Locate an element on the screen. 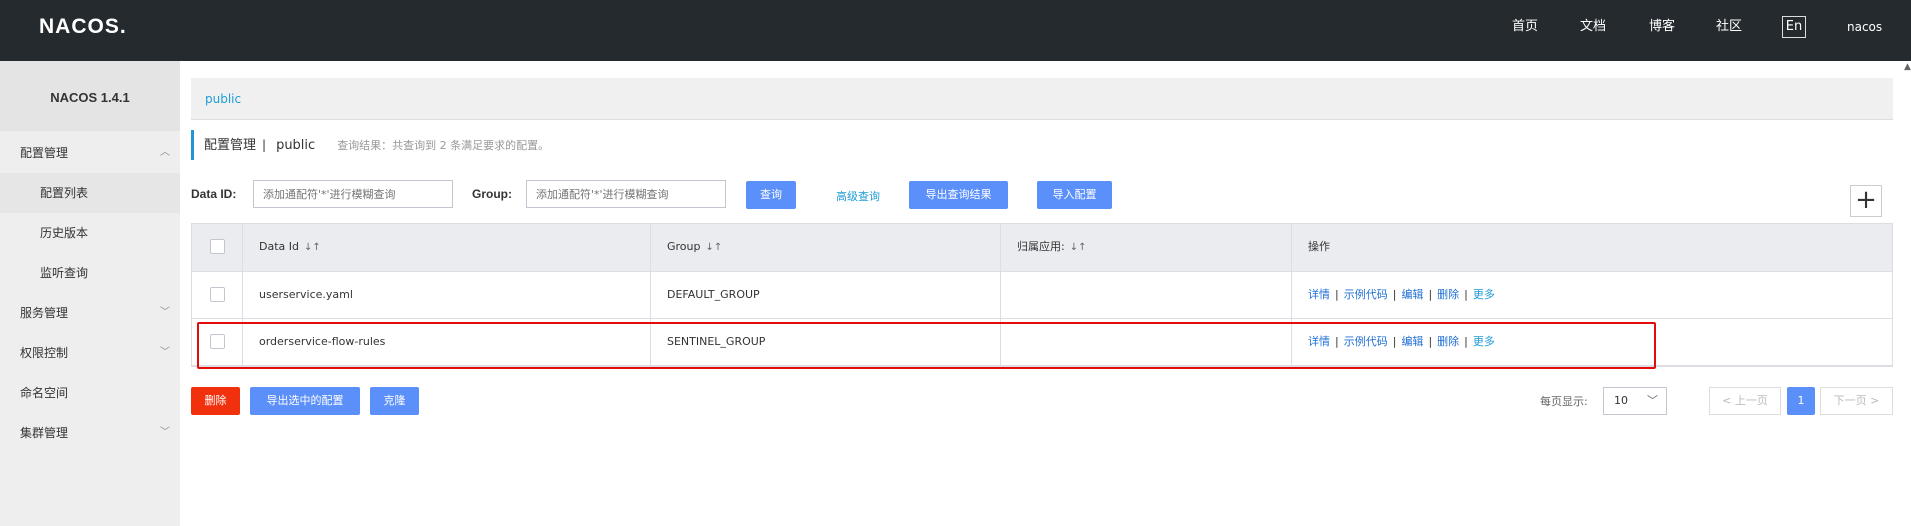 This screenshot has height=526, width=1911. nacos-logo: NACOS. is located at coordinates (83, 27).